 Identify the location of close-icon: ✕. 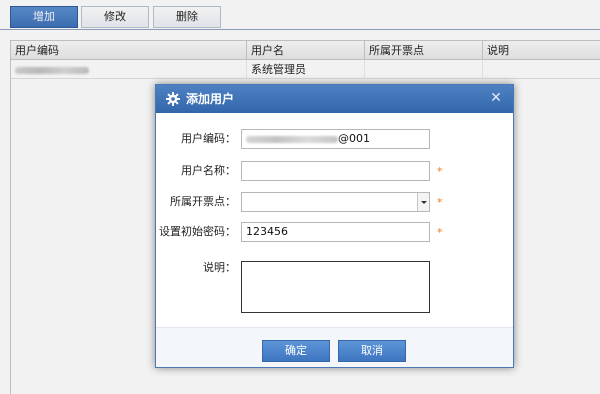
(496, 98).